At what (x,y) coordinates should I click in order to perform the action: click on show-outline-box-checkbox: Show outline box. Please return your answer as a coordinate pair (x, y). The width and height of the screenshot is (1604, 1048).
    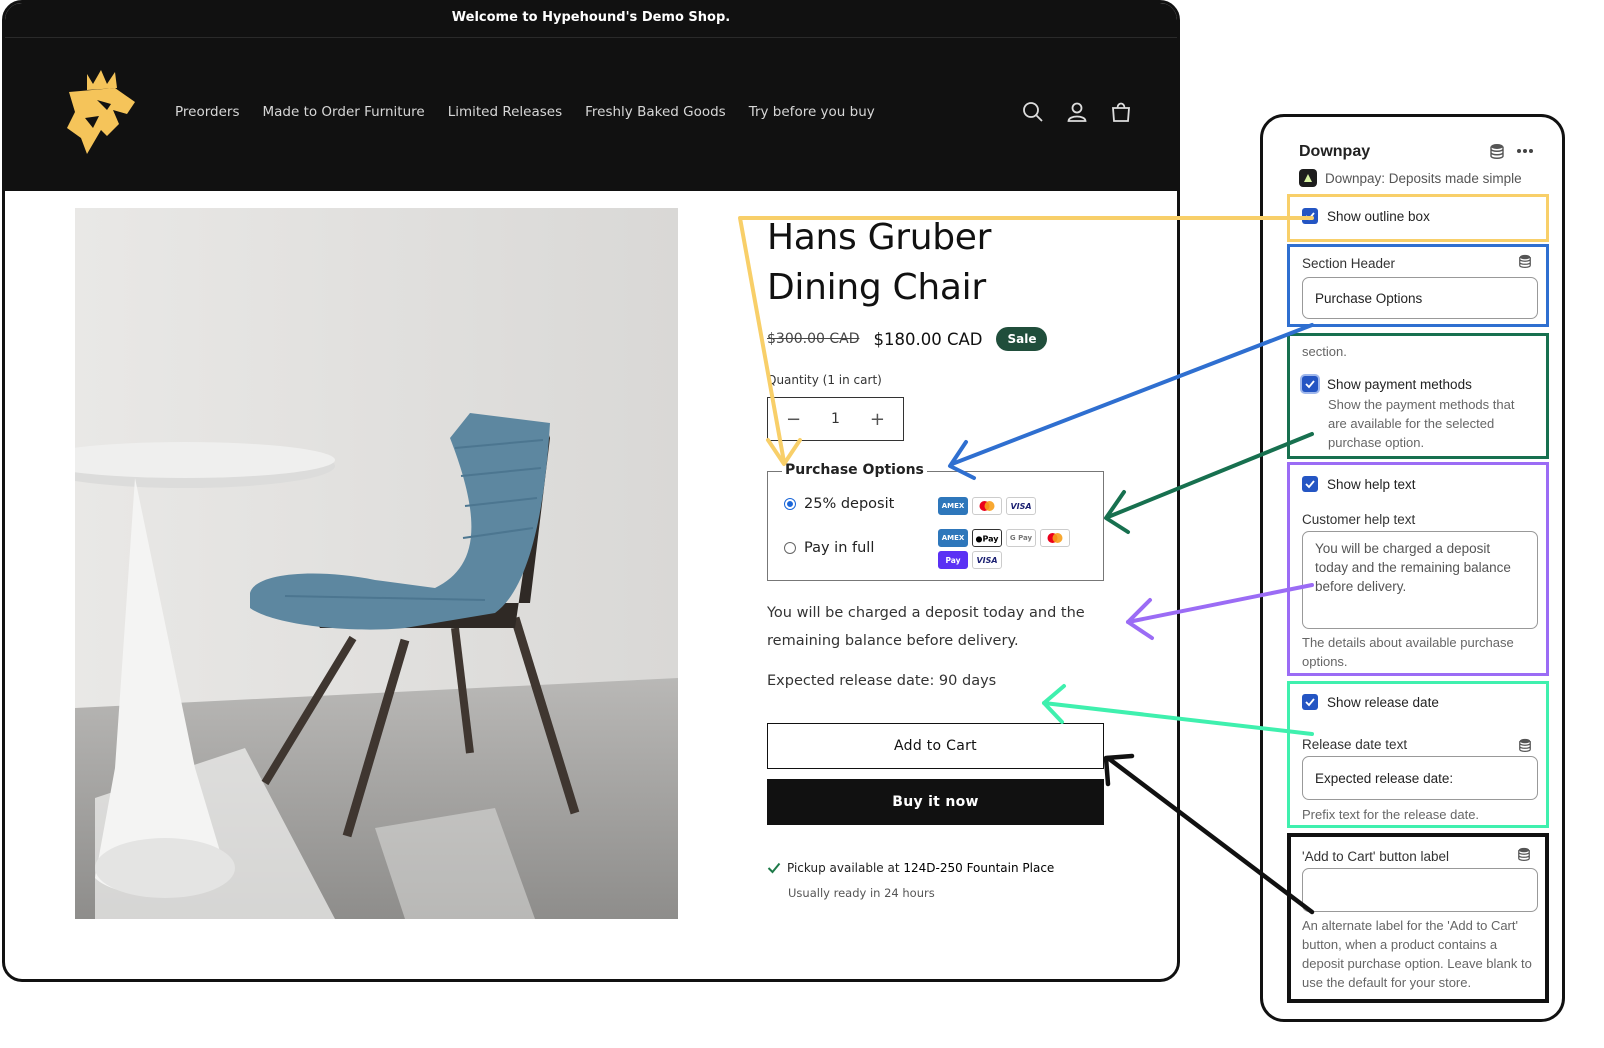
    Looking at the image, I should click on (1418, 216).